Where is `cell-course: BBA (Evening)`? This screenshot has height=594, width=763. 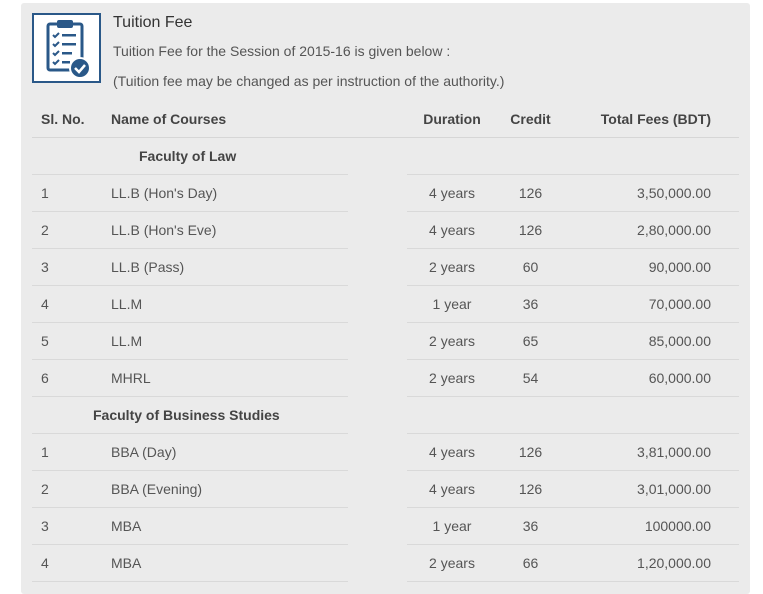
cell-course: BBA (Evening) is located at coordinates (157, 489).